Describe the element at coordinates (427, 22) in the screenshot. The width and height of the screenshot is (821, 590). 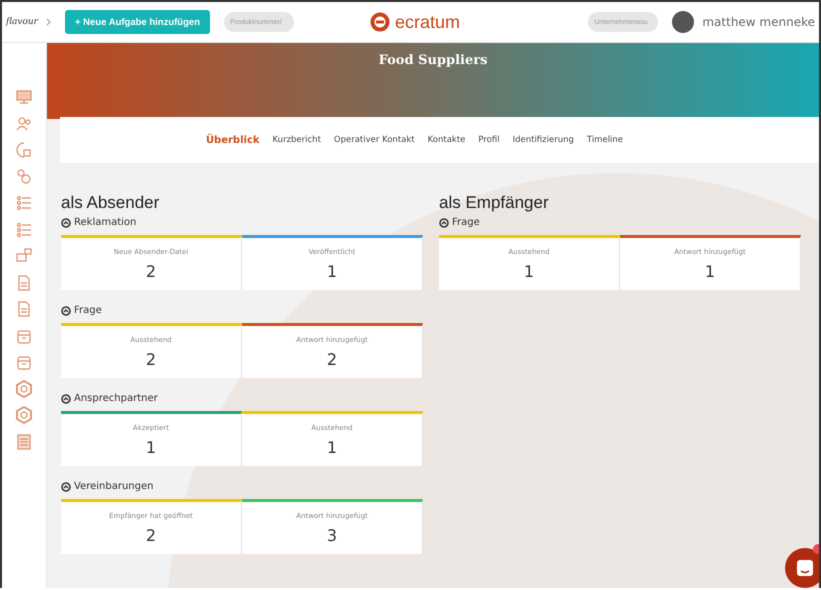
I see `brand-name: ecratum` at that location.